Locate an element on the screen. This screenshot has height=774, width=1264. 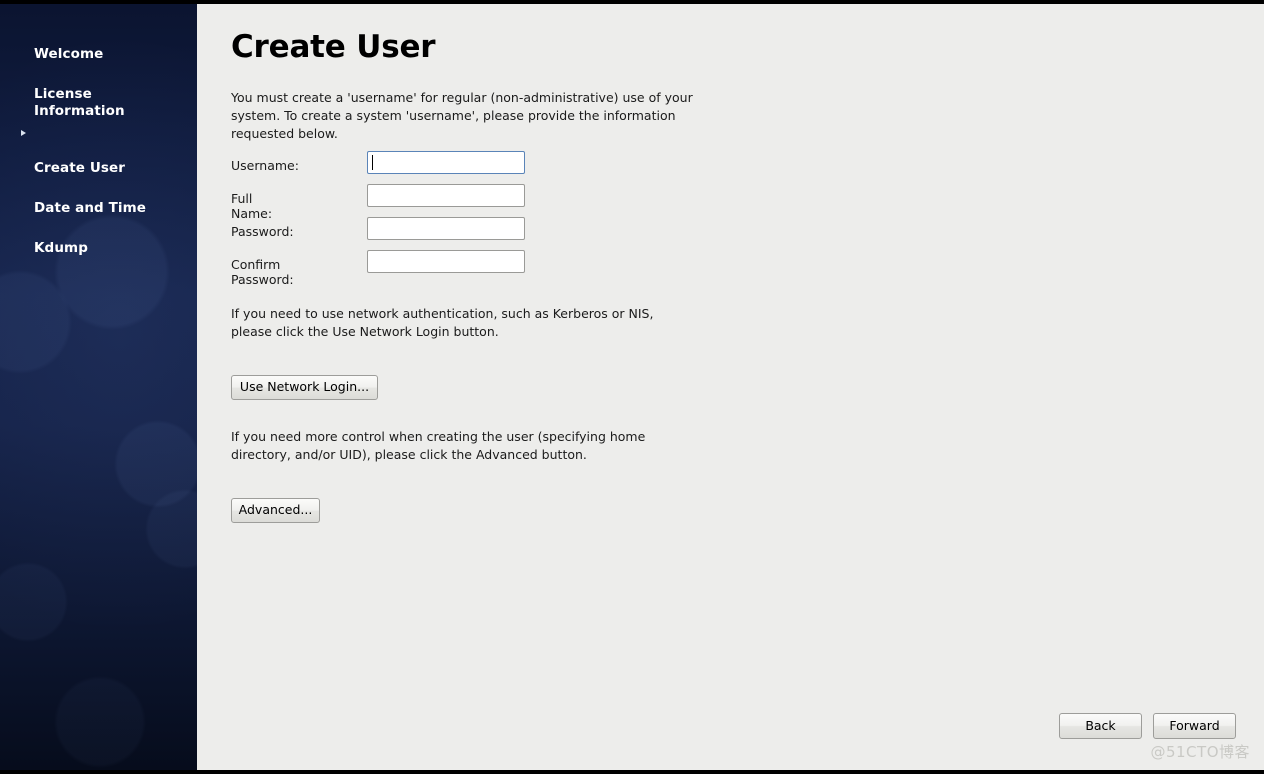
username-input is located at coordinates (446, 162).